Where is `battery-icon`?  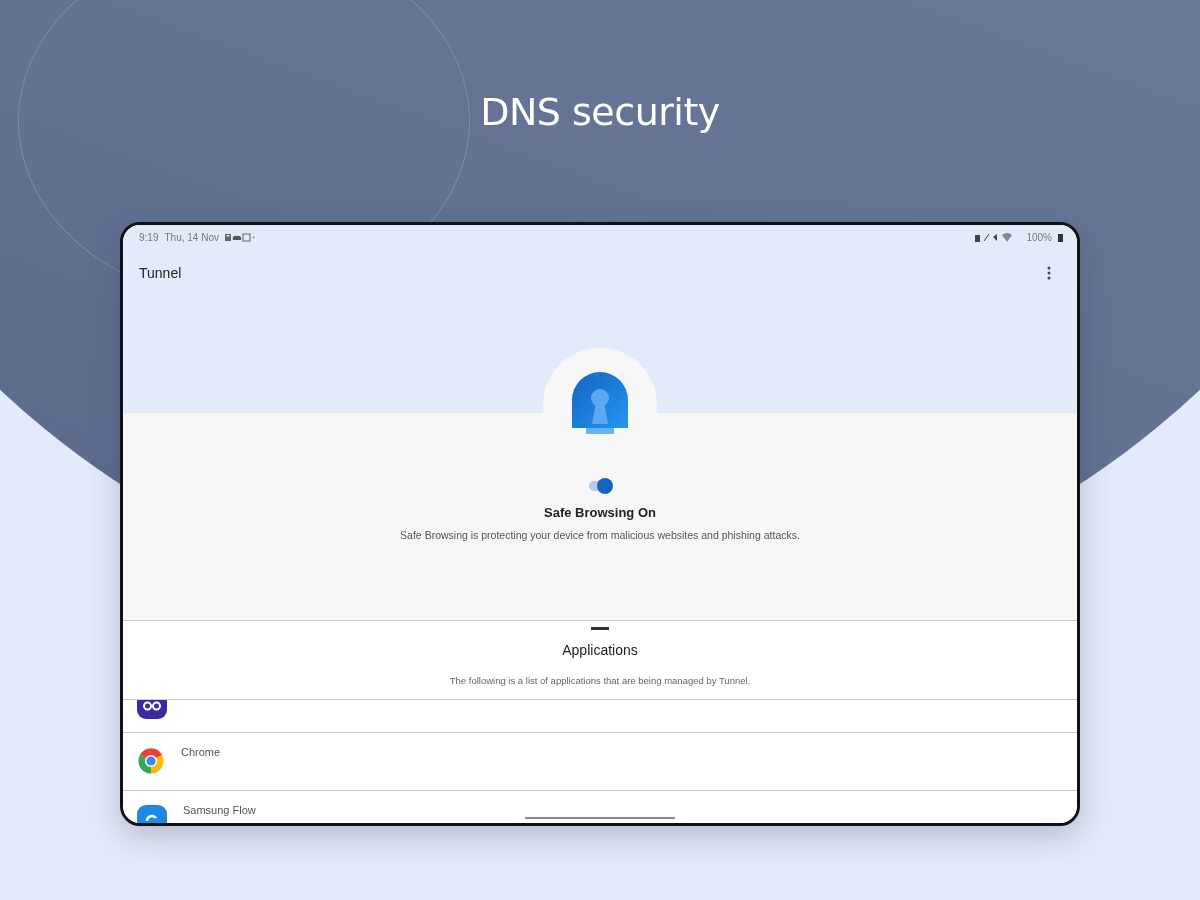 battery-icon is located at coordinates (1060, 237).